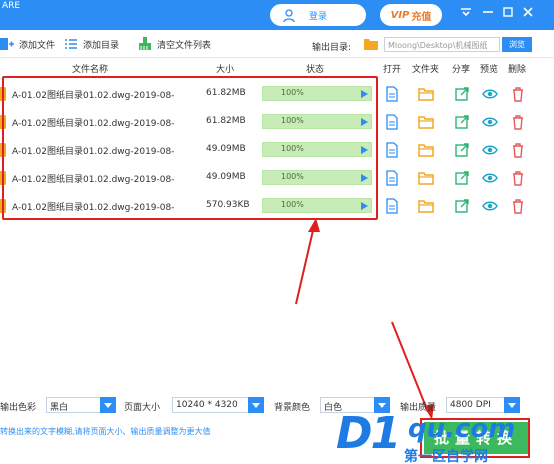 This screenshot has height=464, width=554. What do you see at coordinates (442, 44) in the screenshot?
I see `output-path-field: Mloong\Desktop\机械图纸` at bounding box center [442, 44].